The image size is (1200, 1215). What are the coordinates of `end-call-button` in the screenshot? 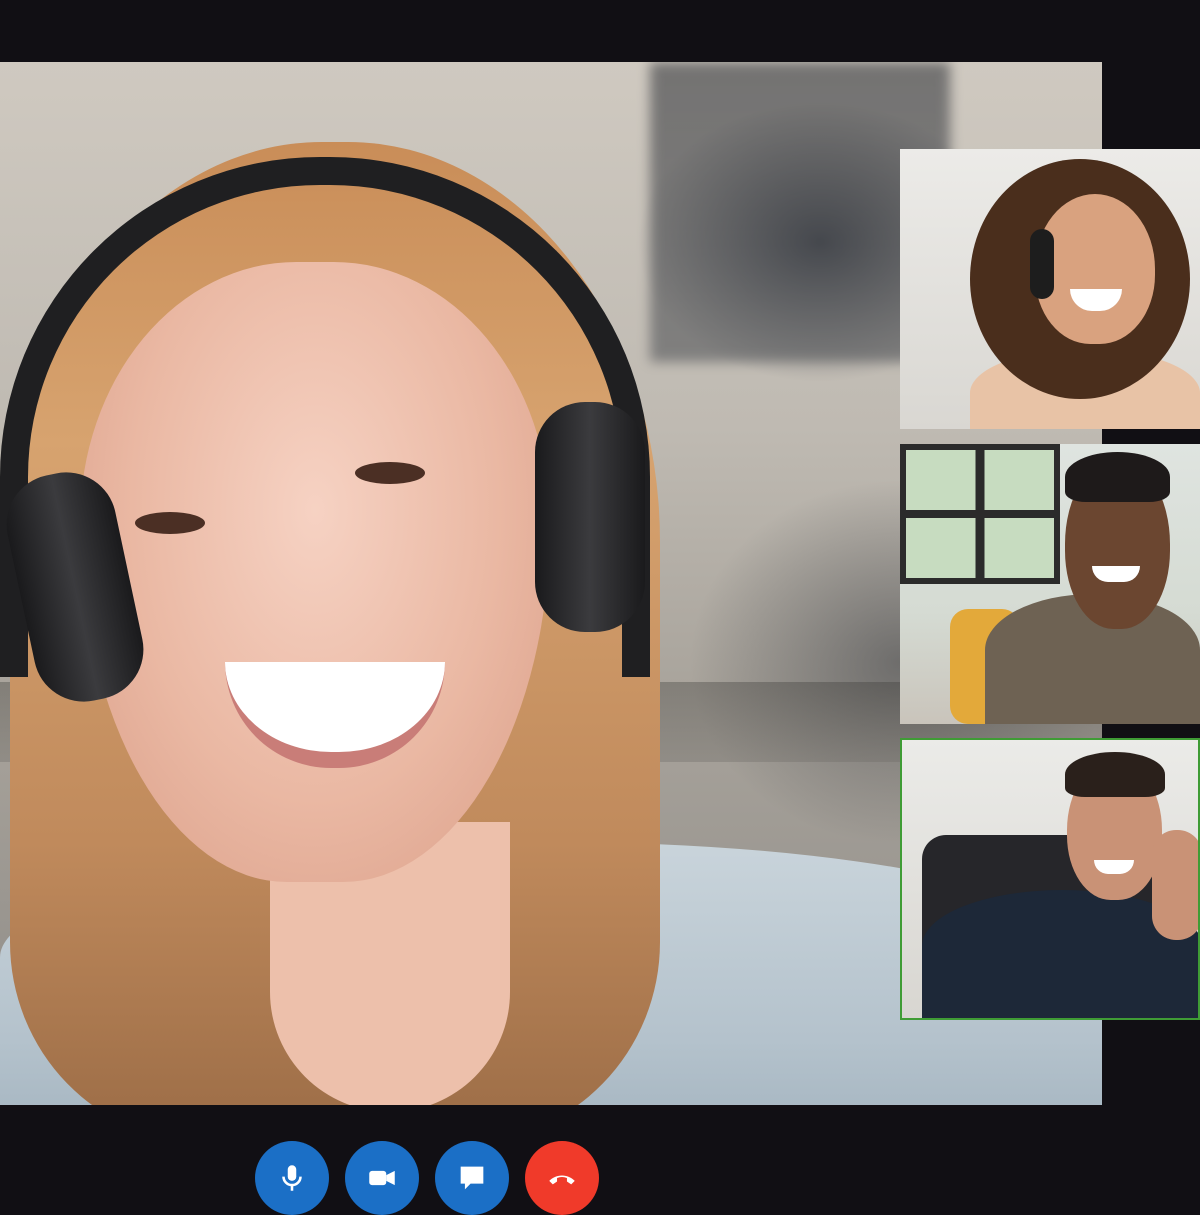 It's located at (562, 1178).